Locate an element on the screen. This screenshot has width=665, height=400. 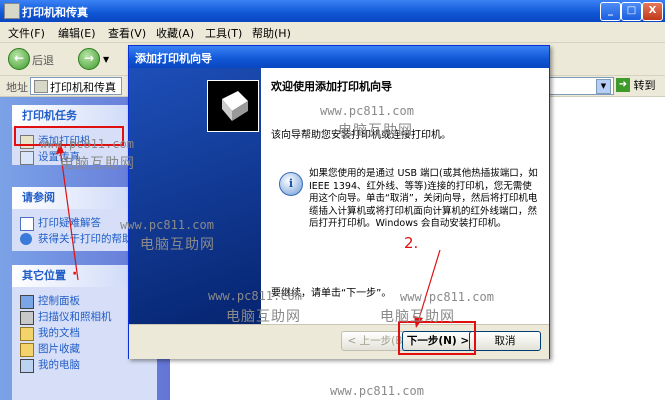
address-field: 打印机和传真 is located at coordinates (76, 86).